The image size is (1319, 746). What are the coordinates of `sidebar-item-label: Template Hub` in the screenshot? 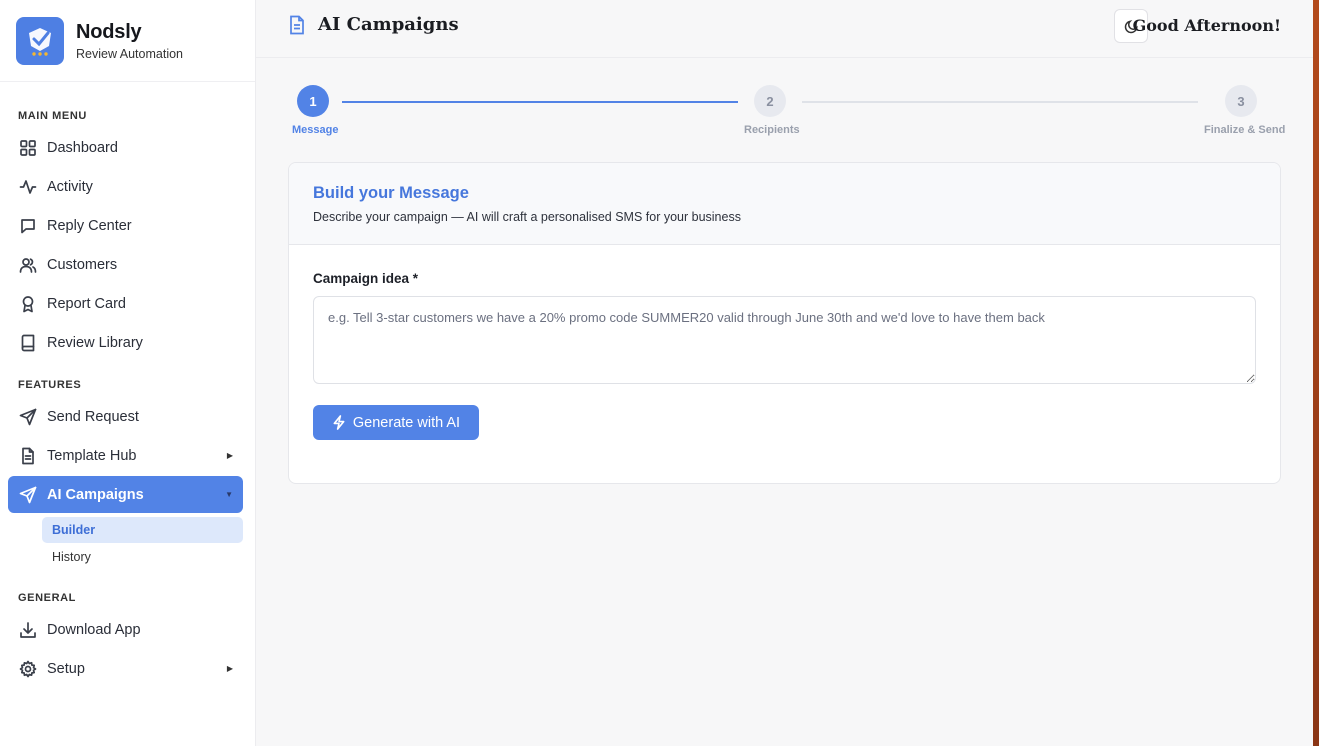 It's located at (92, 455).